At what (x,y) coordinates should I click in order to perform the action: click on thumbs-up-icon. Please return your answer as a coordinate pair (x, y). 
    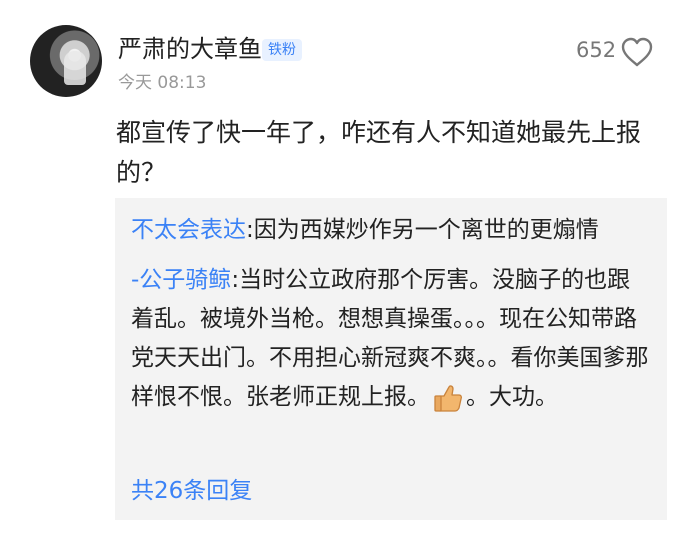
    Looking at the image, I should click on (448, 398).